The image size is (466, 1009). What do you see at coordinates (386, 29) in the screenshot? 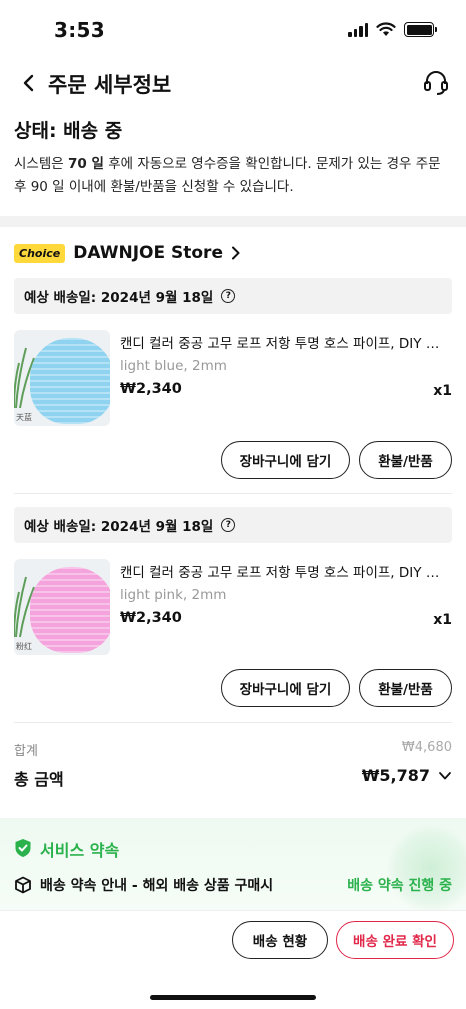
I see `wifi-icon` at bounding box center [386, 29].